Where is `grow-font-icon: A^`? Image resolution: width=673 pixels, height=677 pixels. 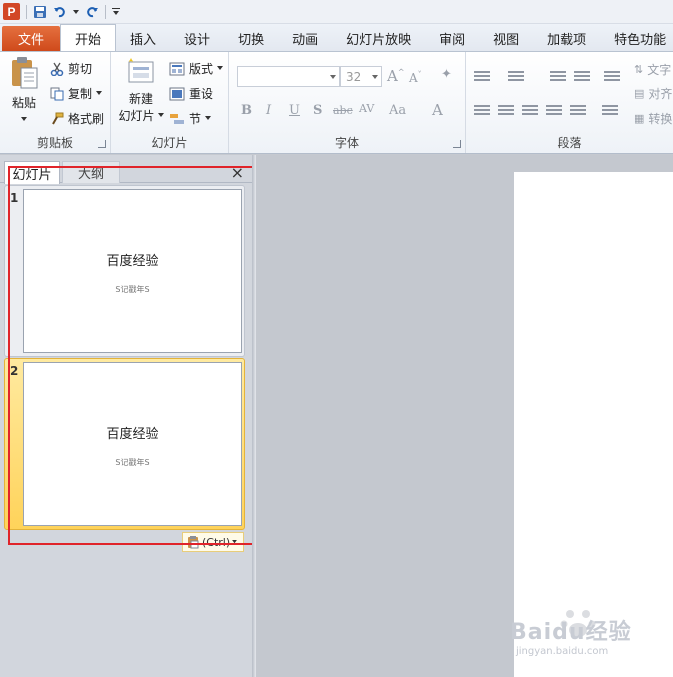
grow-font-icon: A^ is located at coordinates (396, 76).